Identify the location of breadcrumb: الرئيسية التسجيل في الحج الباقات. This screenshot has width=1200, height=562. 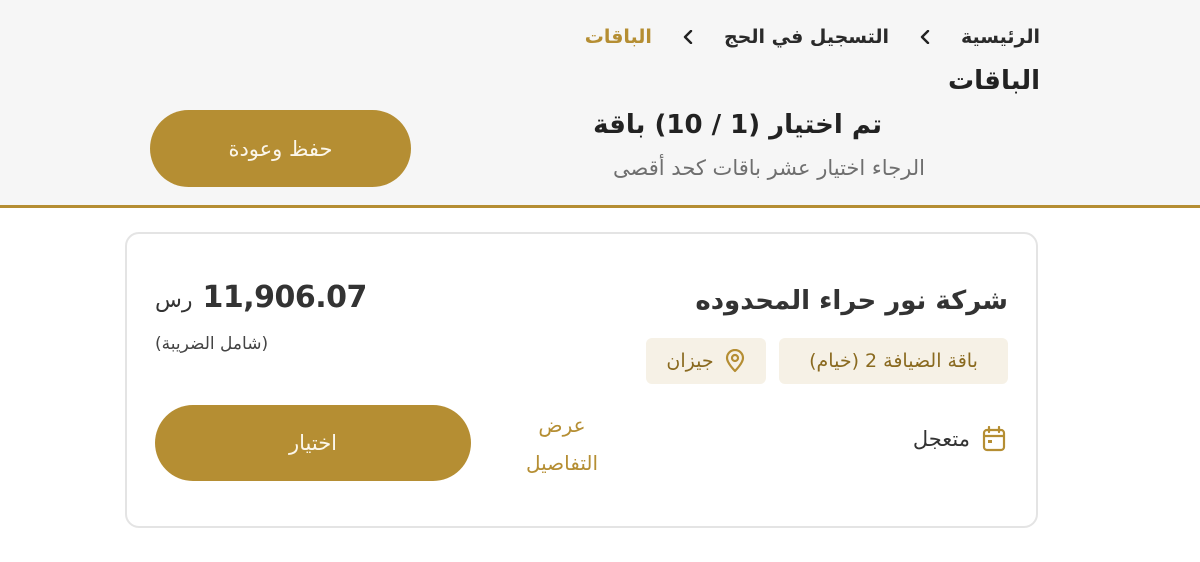
(812, 37).